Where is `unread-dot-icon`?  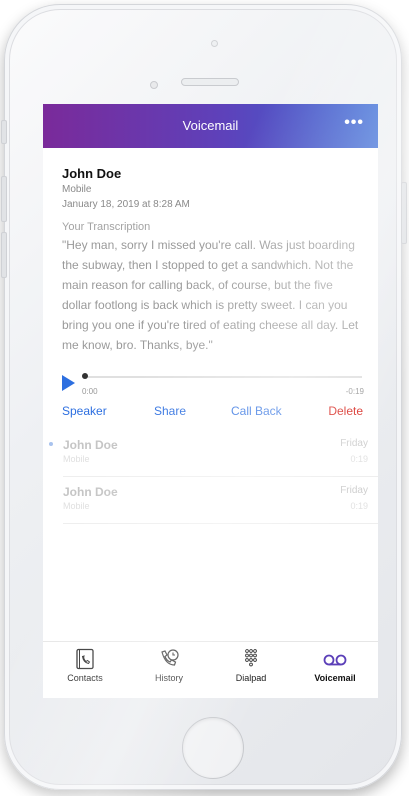
unread-dot-icon is located at coordinates (51, 444).